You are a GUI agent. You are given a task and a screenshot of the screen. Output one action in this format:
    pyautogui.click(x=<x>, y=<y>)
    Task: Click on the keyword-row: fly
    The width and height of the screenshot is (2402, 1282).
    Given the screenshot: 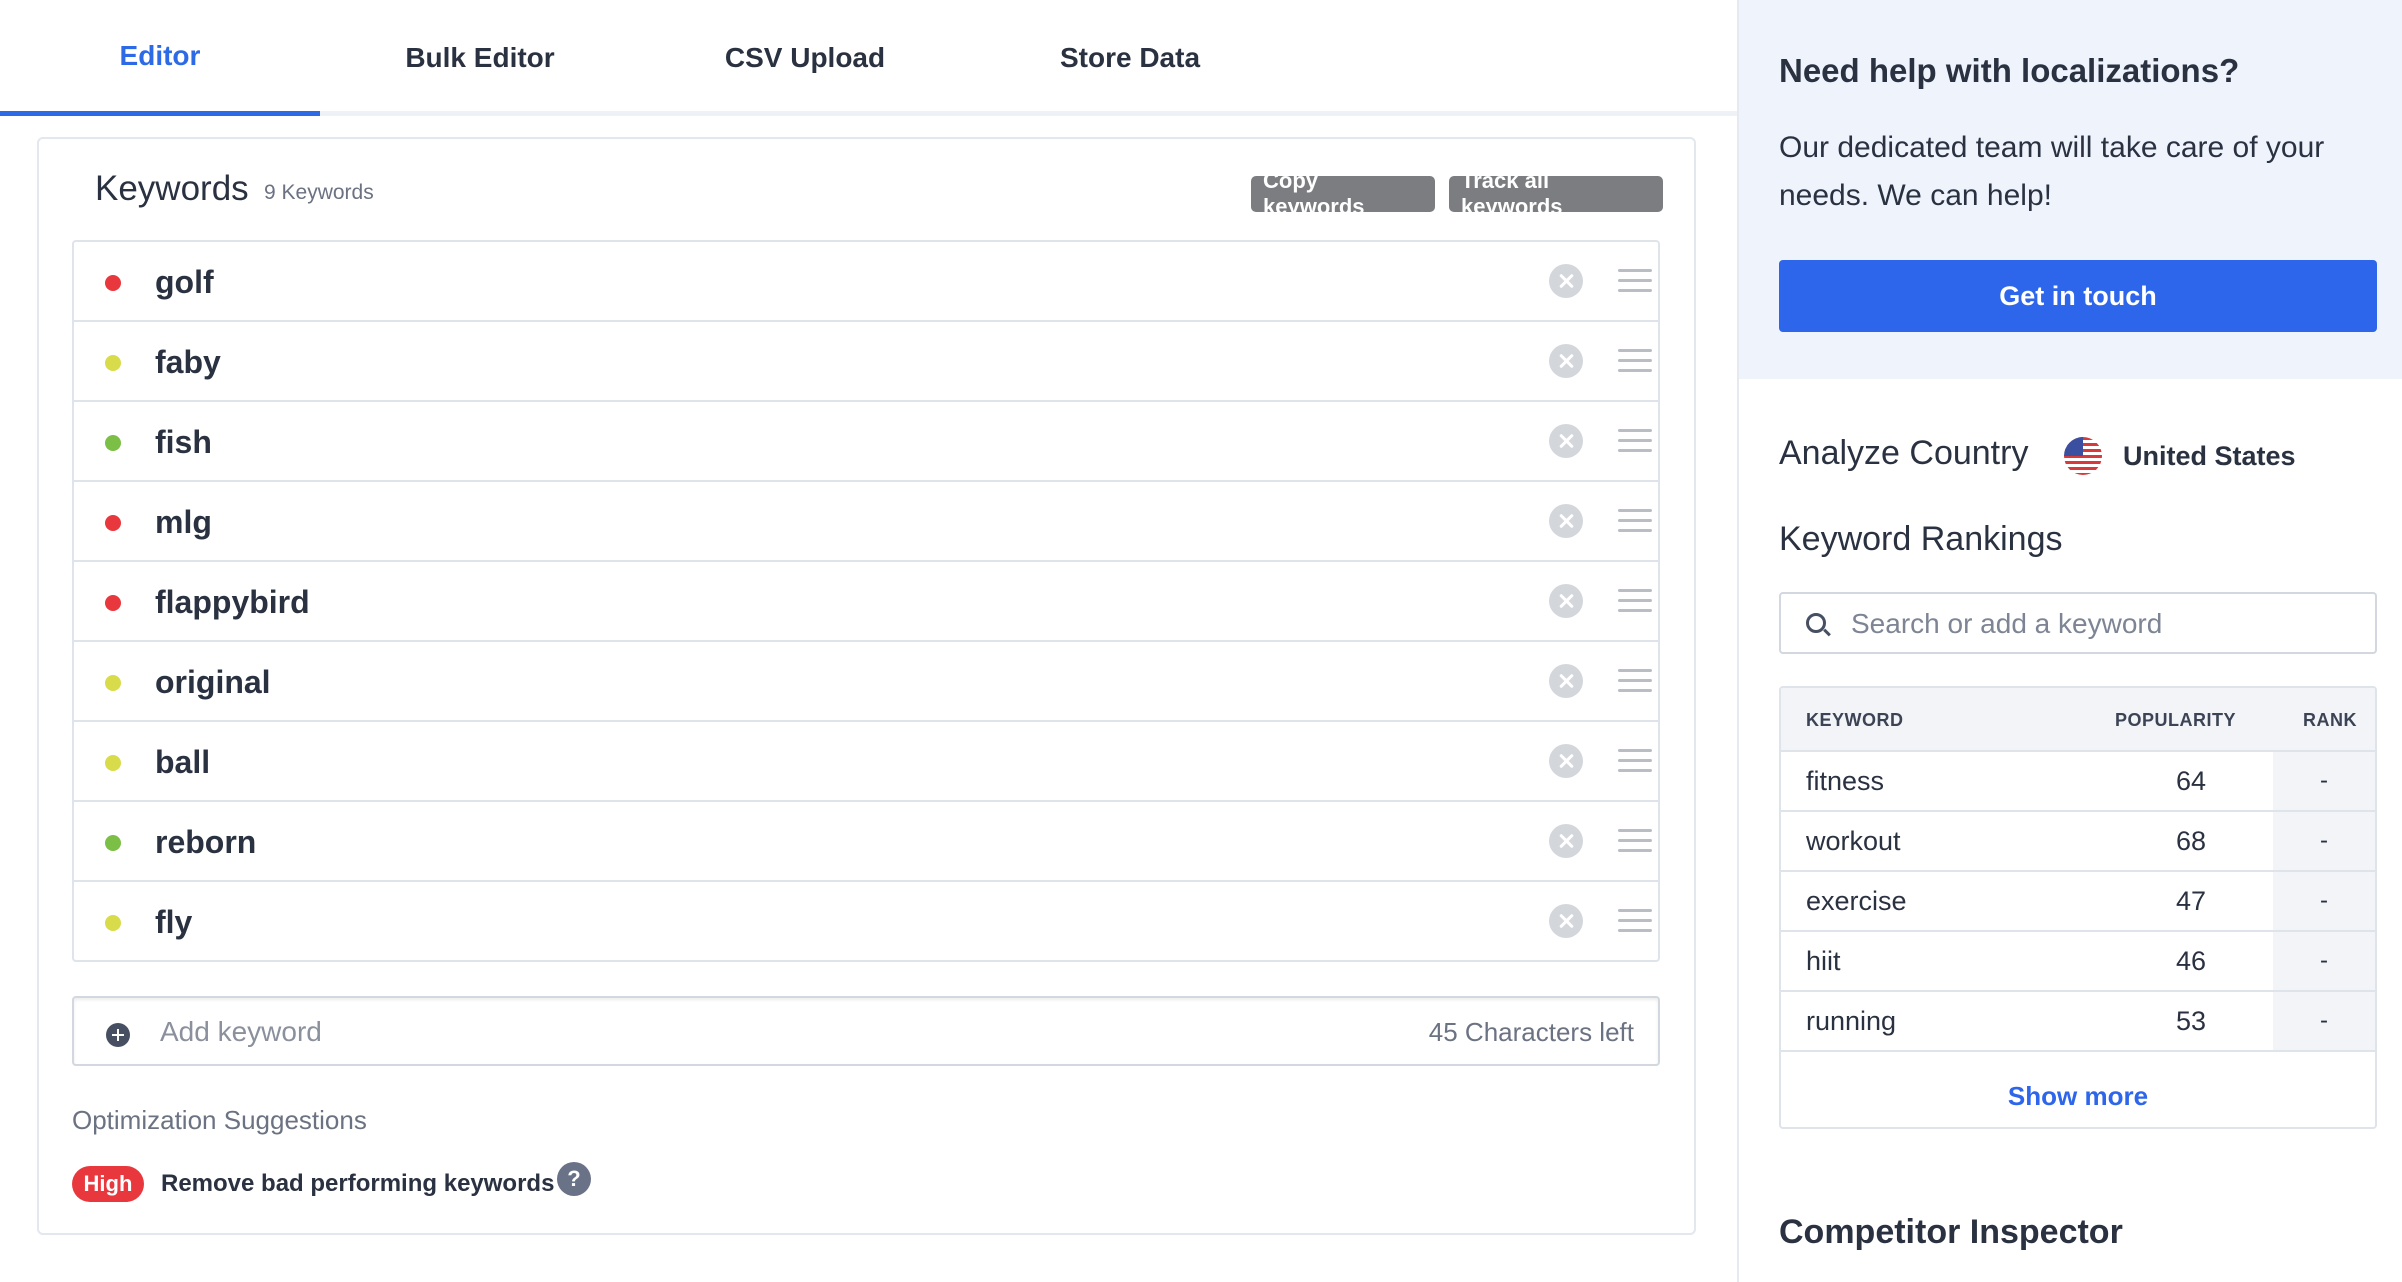 What is the action you would take?
    pyautogui.click(x=866, y=921)
    